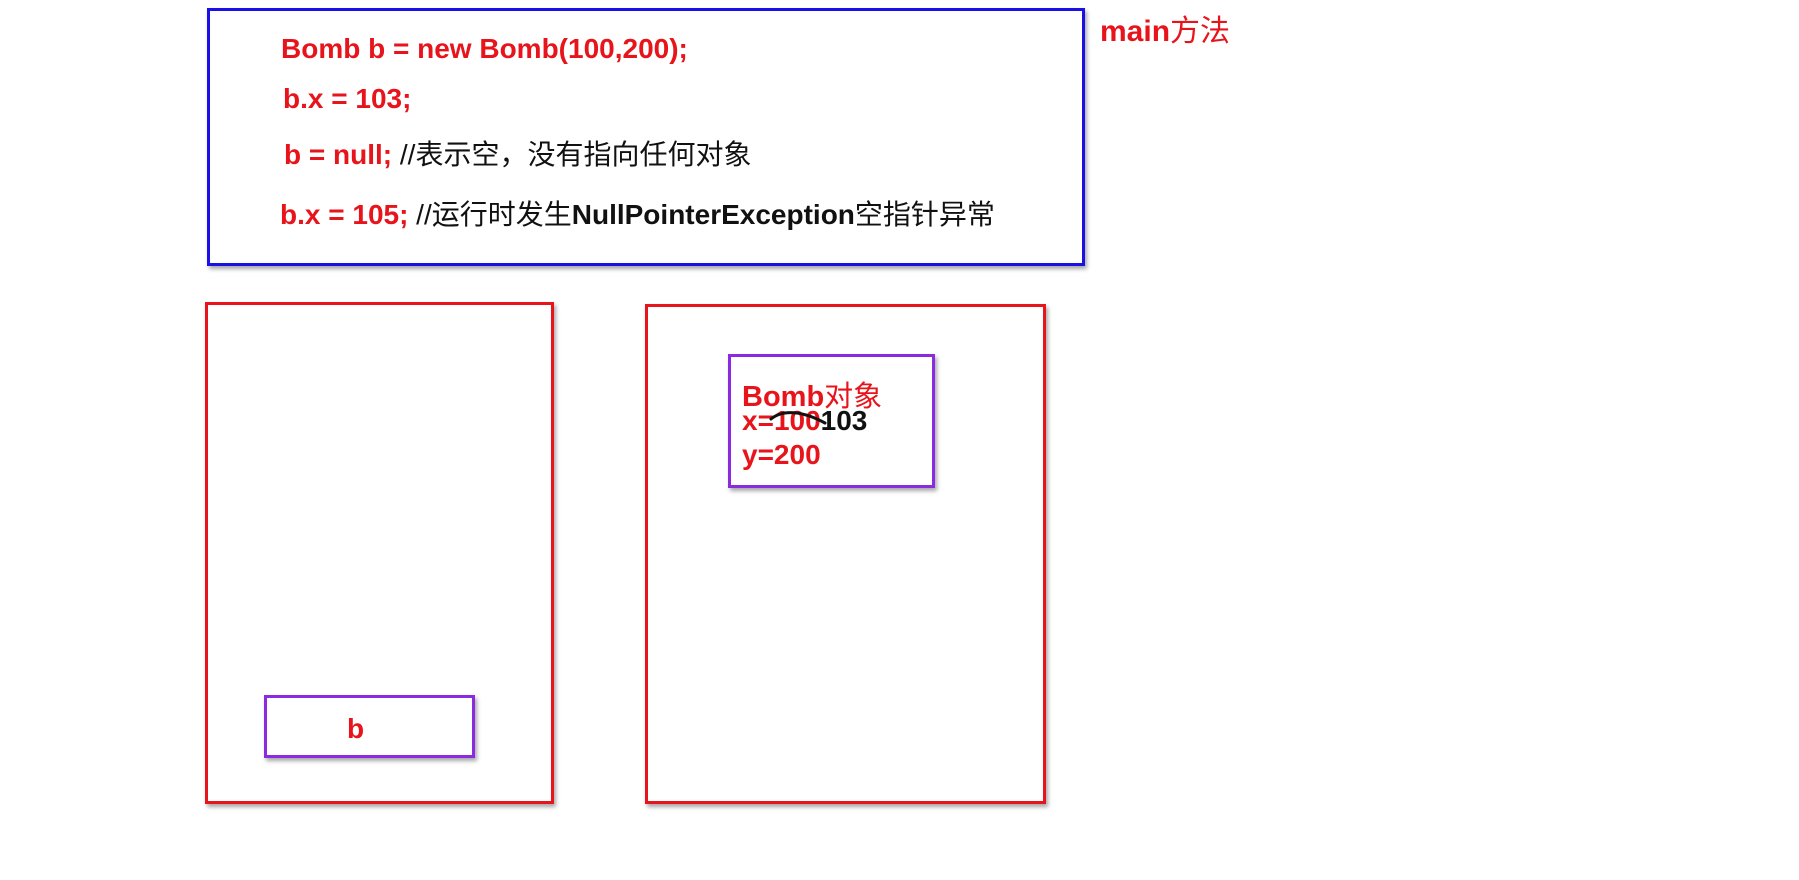 This screenshot has height=880, width=1799. Describe the element at coordinates (845, 554) in the screenshot. I see `heap-area: Bomb对象 x=100103 y=200` at that location.